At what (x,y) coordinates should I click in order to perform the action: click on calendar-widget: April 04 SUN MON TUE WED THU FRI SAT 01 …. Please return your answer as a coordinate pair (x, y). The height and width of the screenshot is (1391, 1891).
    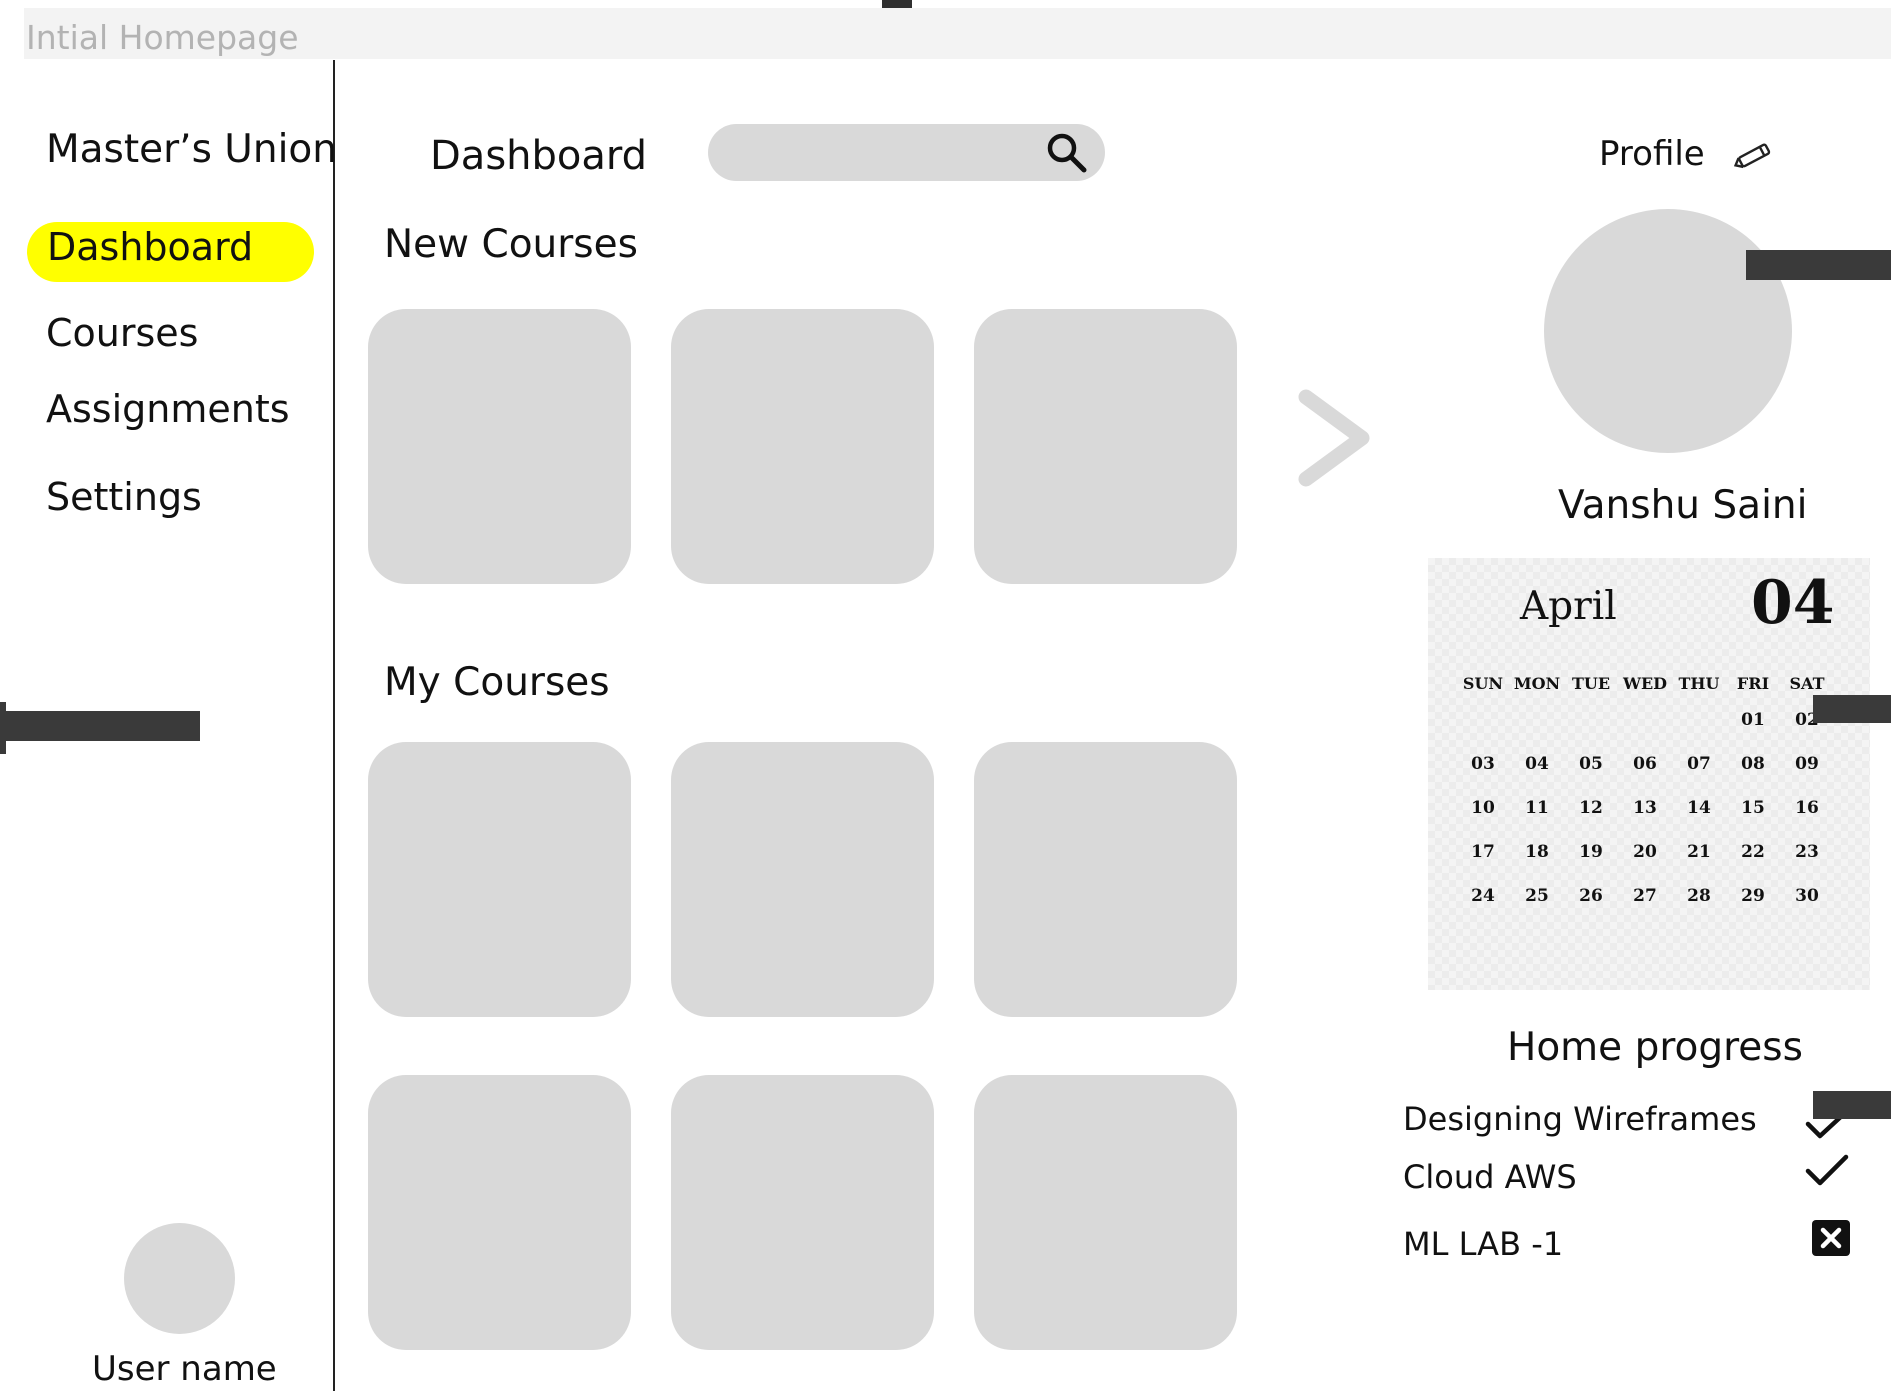
    Looking at the image, I should click on (1649, 774).